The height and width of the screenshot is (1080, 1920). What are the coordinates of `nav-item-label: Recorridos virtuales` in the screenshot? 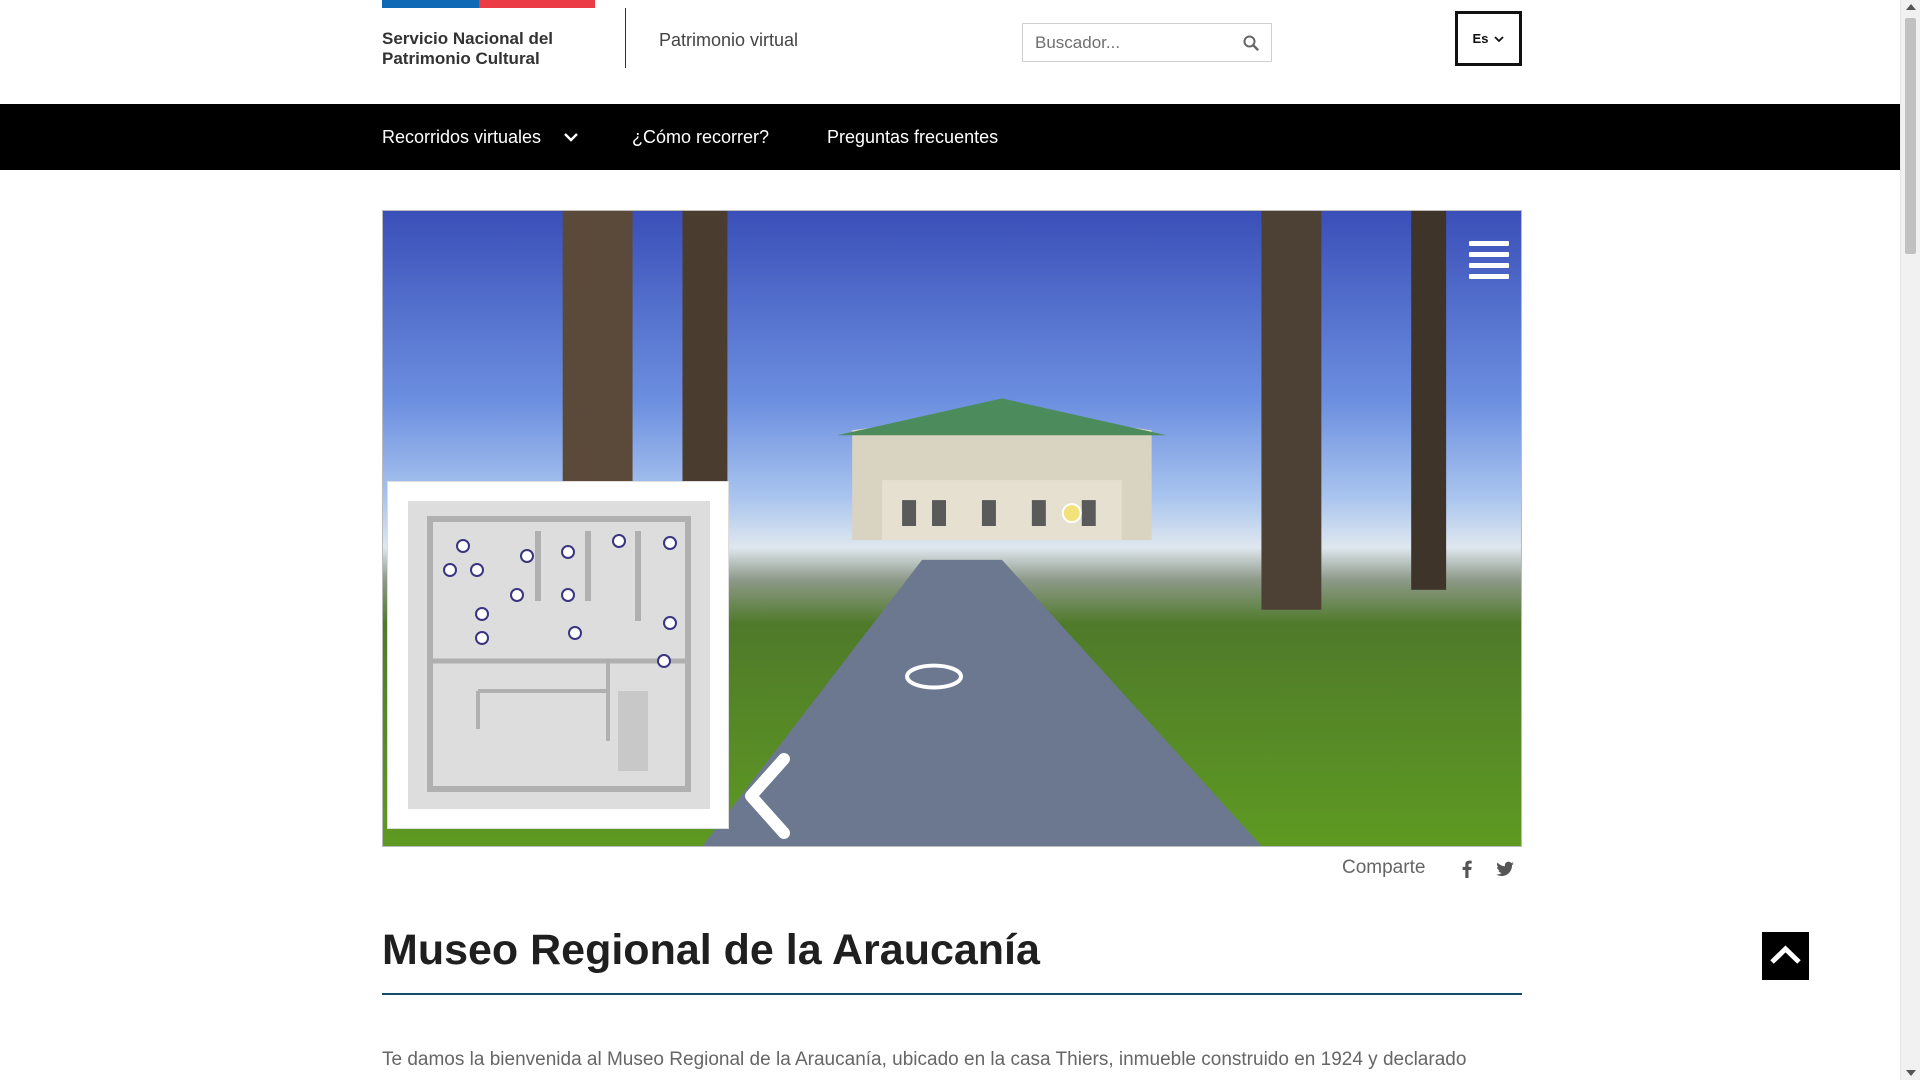 It's located at (462, 136).